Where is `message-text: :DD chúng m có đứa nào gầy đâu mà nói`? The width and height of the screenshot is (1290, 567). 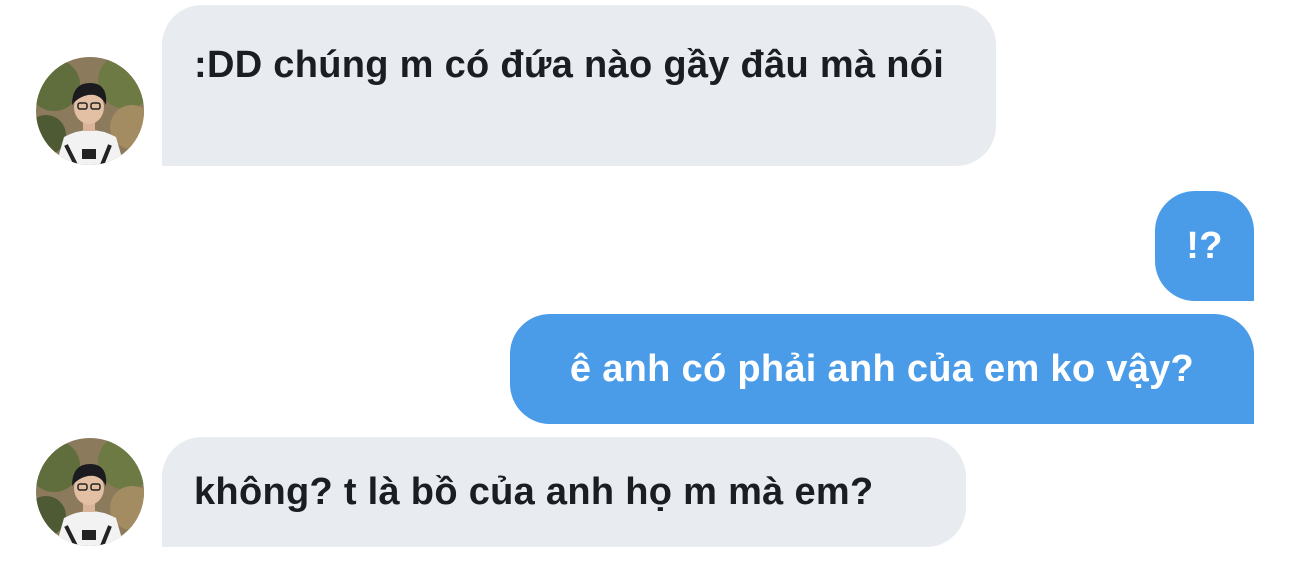 message-text: :DD chúng m có đứa nào gầy đâu mà nói is located at coordinates (569, 65).